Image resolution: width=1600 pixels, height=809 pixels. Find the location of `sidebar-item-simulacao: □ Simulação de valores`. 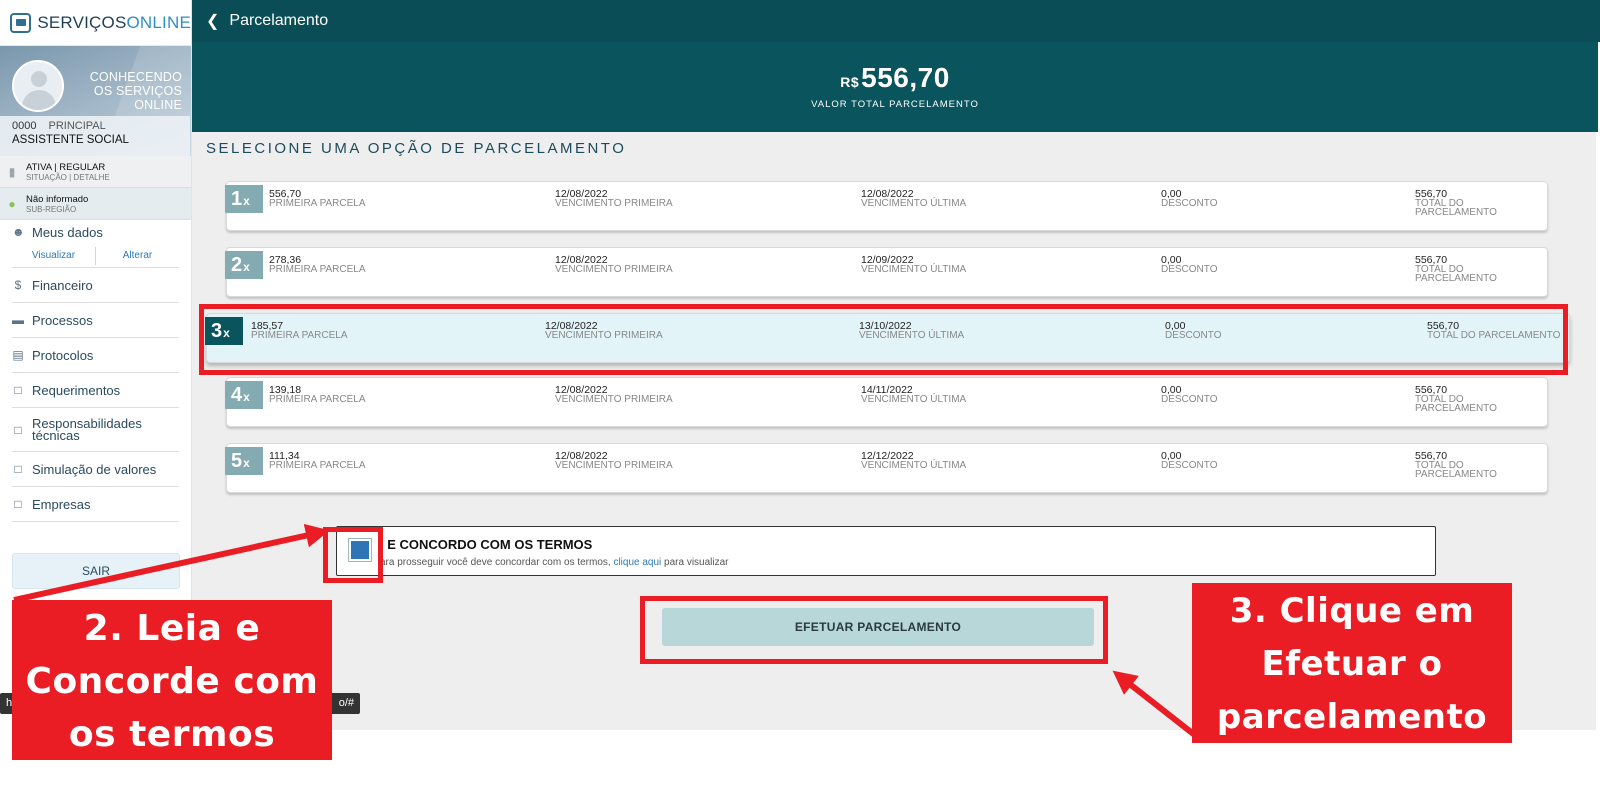

sidebar-item-simulacao: □ Simulação de valores is located at coordinates (95, 469).